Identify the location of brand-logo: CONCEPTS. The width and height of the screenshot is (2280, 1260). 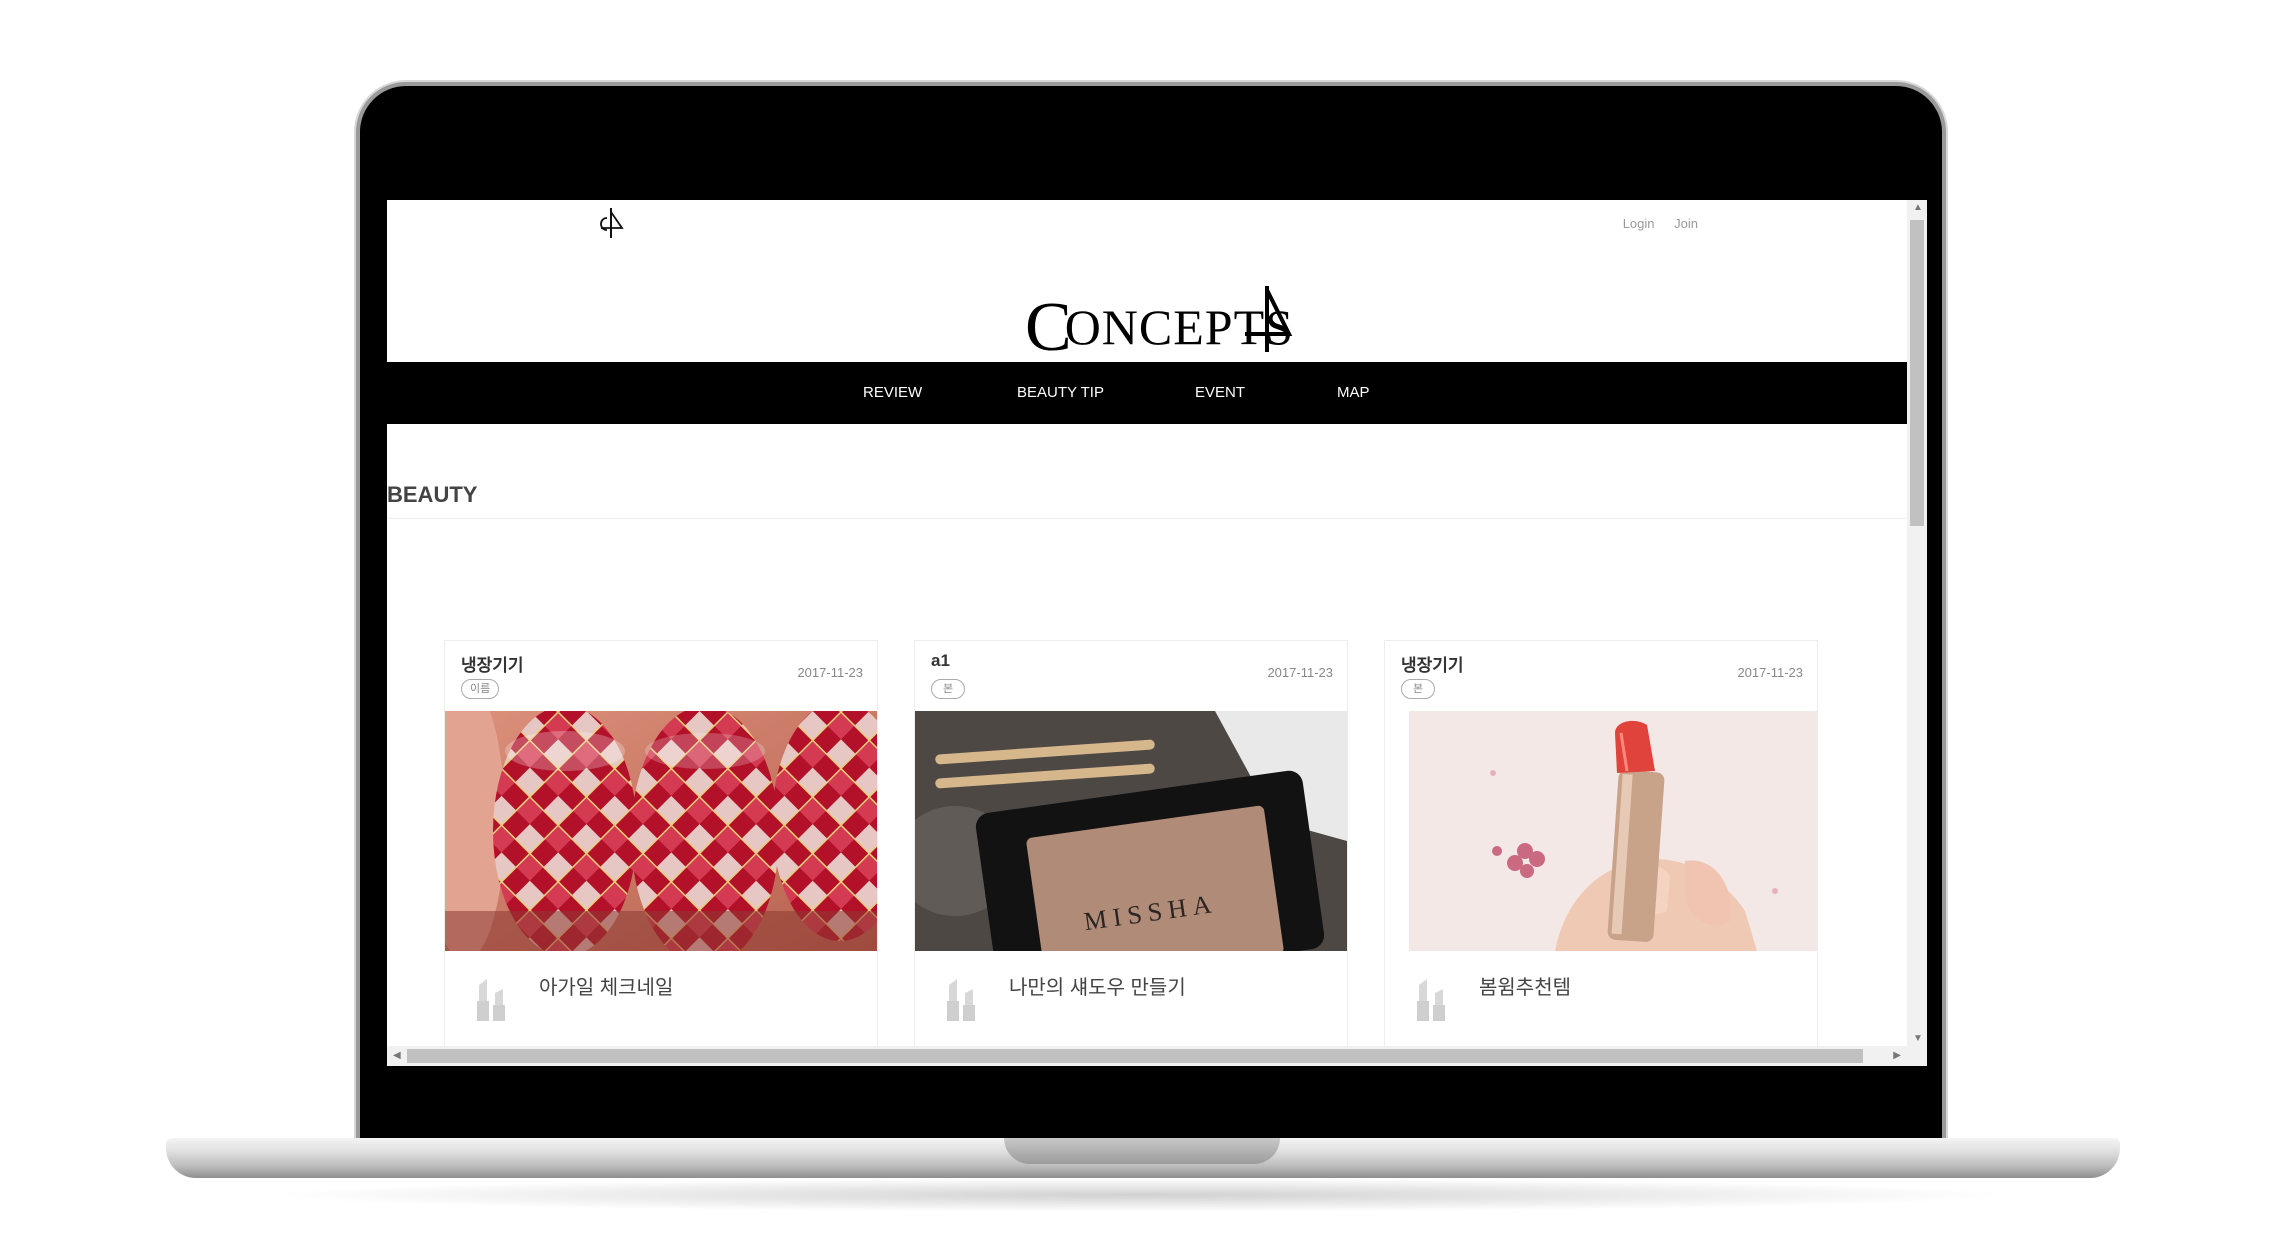
(1148, 318).